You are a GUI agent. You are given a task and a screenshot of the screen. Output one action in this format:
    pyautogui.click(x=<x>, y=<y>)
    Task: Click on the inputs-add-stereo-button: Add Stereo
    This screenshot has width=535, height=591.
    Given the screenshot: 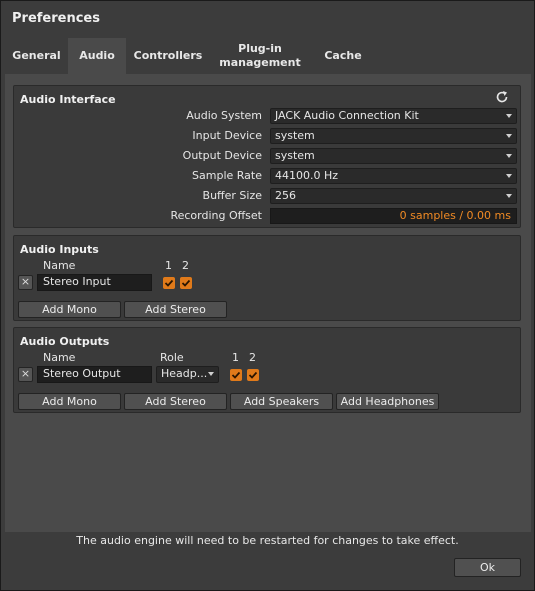 What is the action you would take?
    pyautogui.click(x=175, y=309)
    